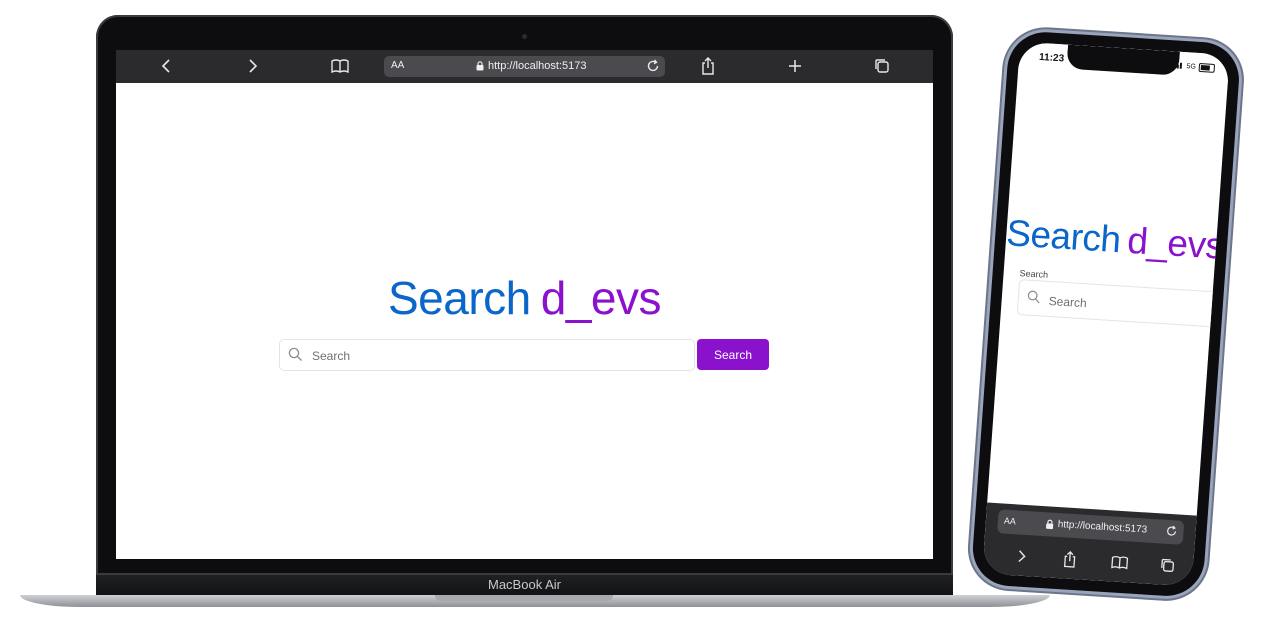 The image size is (1268, 642). Describe the element at coordinates (1166, 564) in the screenshot. I see `phone-tabs-icon` at that location.